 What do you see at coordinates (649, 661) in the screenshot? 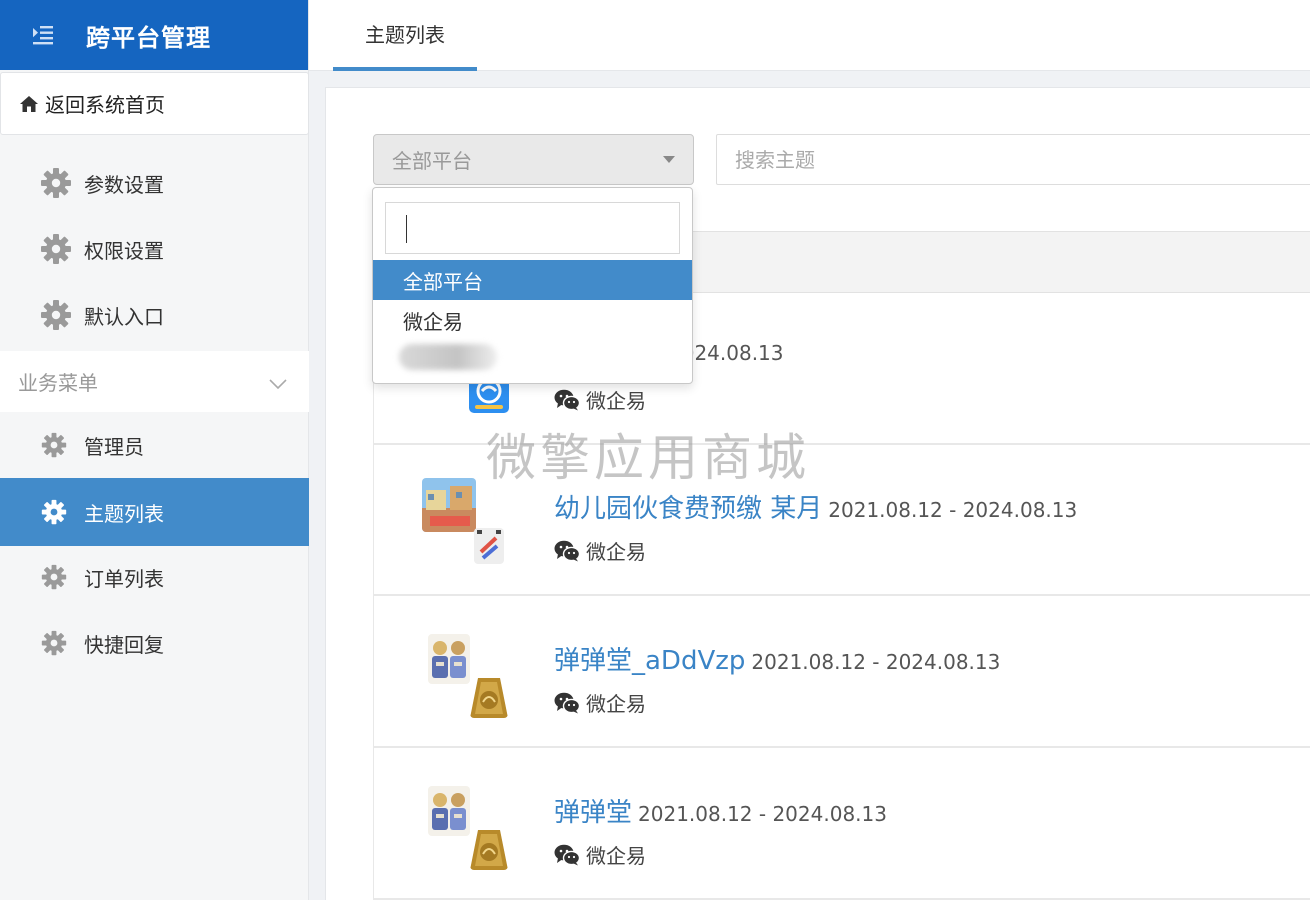
I see `topic-name: 弹弹堂_aDdVzp` at bounding box center [649, 661].